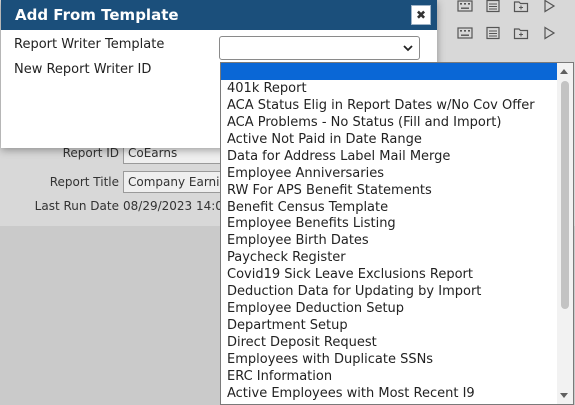  I want to click on last-run-label: Last Run Date, so click(76, 206).